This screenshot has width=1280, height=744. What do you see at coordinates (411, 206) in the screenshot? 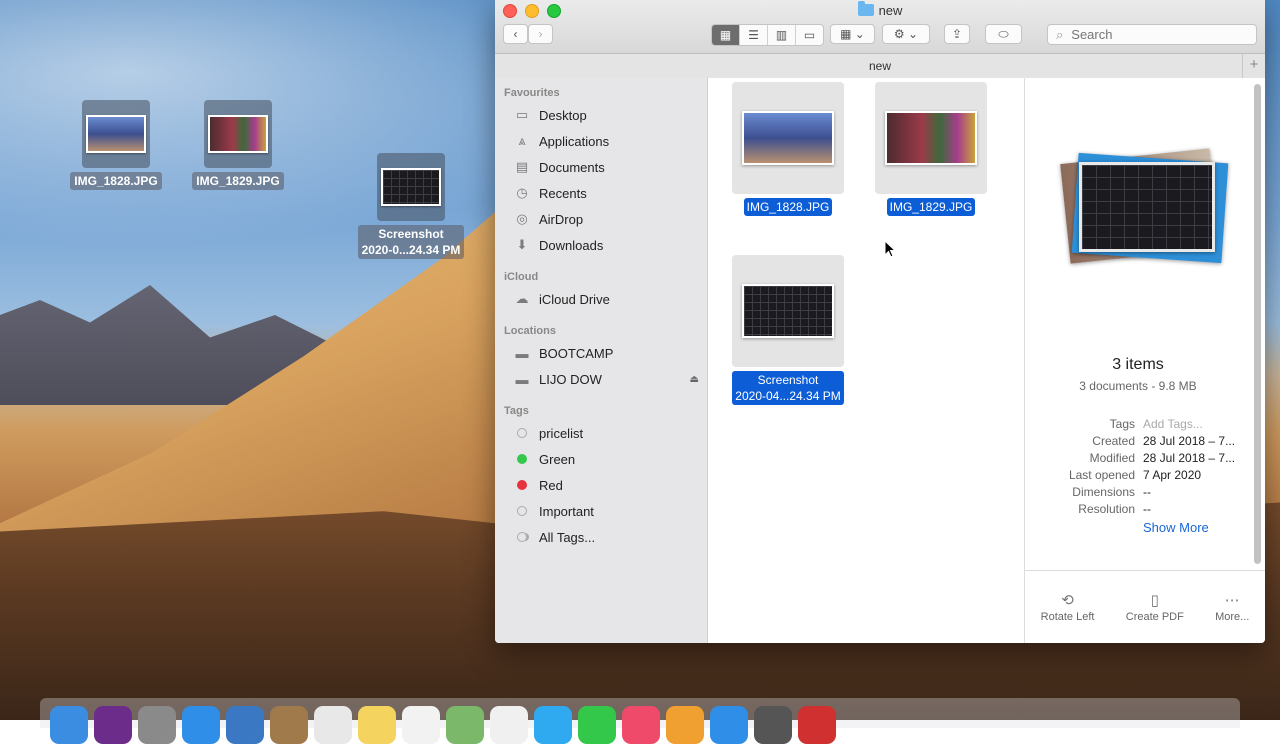
I see `desktop-file-screenshot: Screenshot 2020-0...24.34 PM` at bounding box center [411, 206].